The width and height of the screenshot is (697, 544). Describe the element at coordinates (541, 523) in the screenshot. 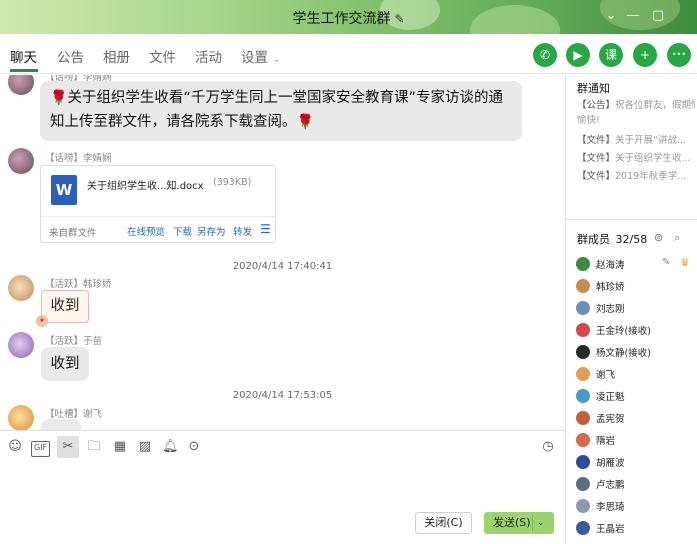

I see `chevron-down-icon: ⌄` at that location.